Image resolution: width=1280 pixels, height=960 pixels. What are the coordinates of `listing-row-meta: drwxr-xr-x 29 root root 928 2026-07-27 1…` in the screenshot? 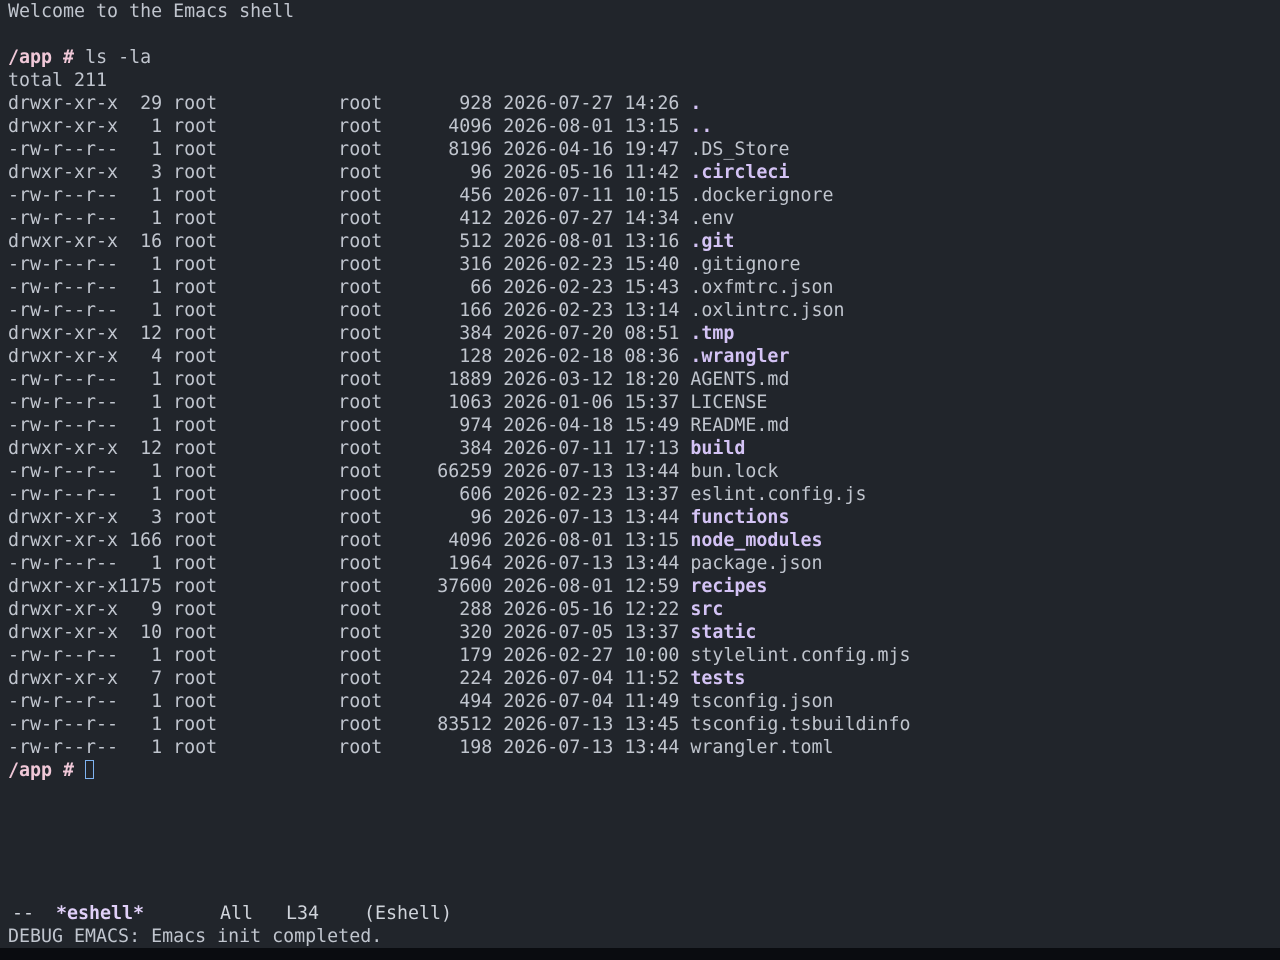 It's located at (349, 103).